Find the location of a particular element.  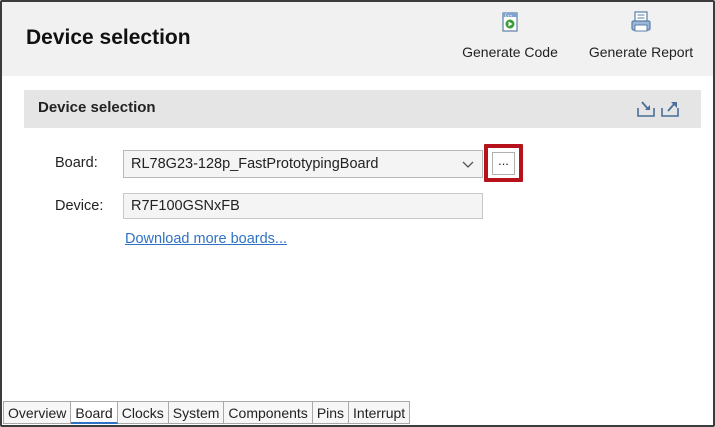

generate-code-label: Generate Code is located at coordinates (510, 52).